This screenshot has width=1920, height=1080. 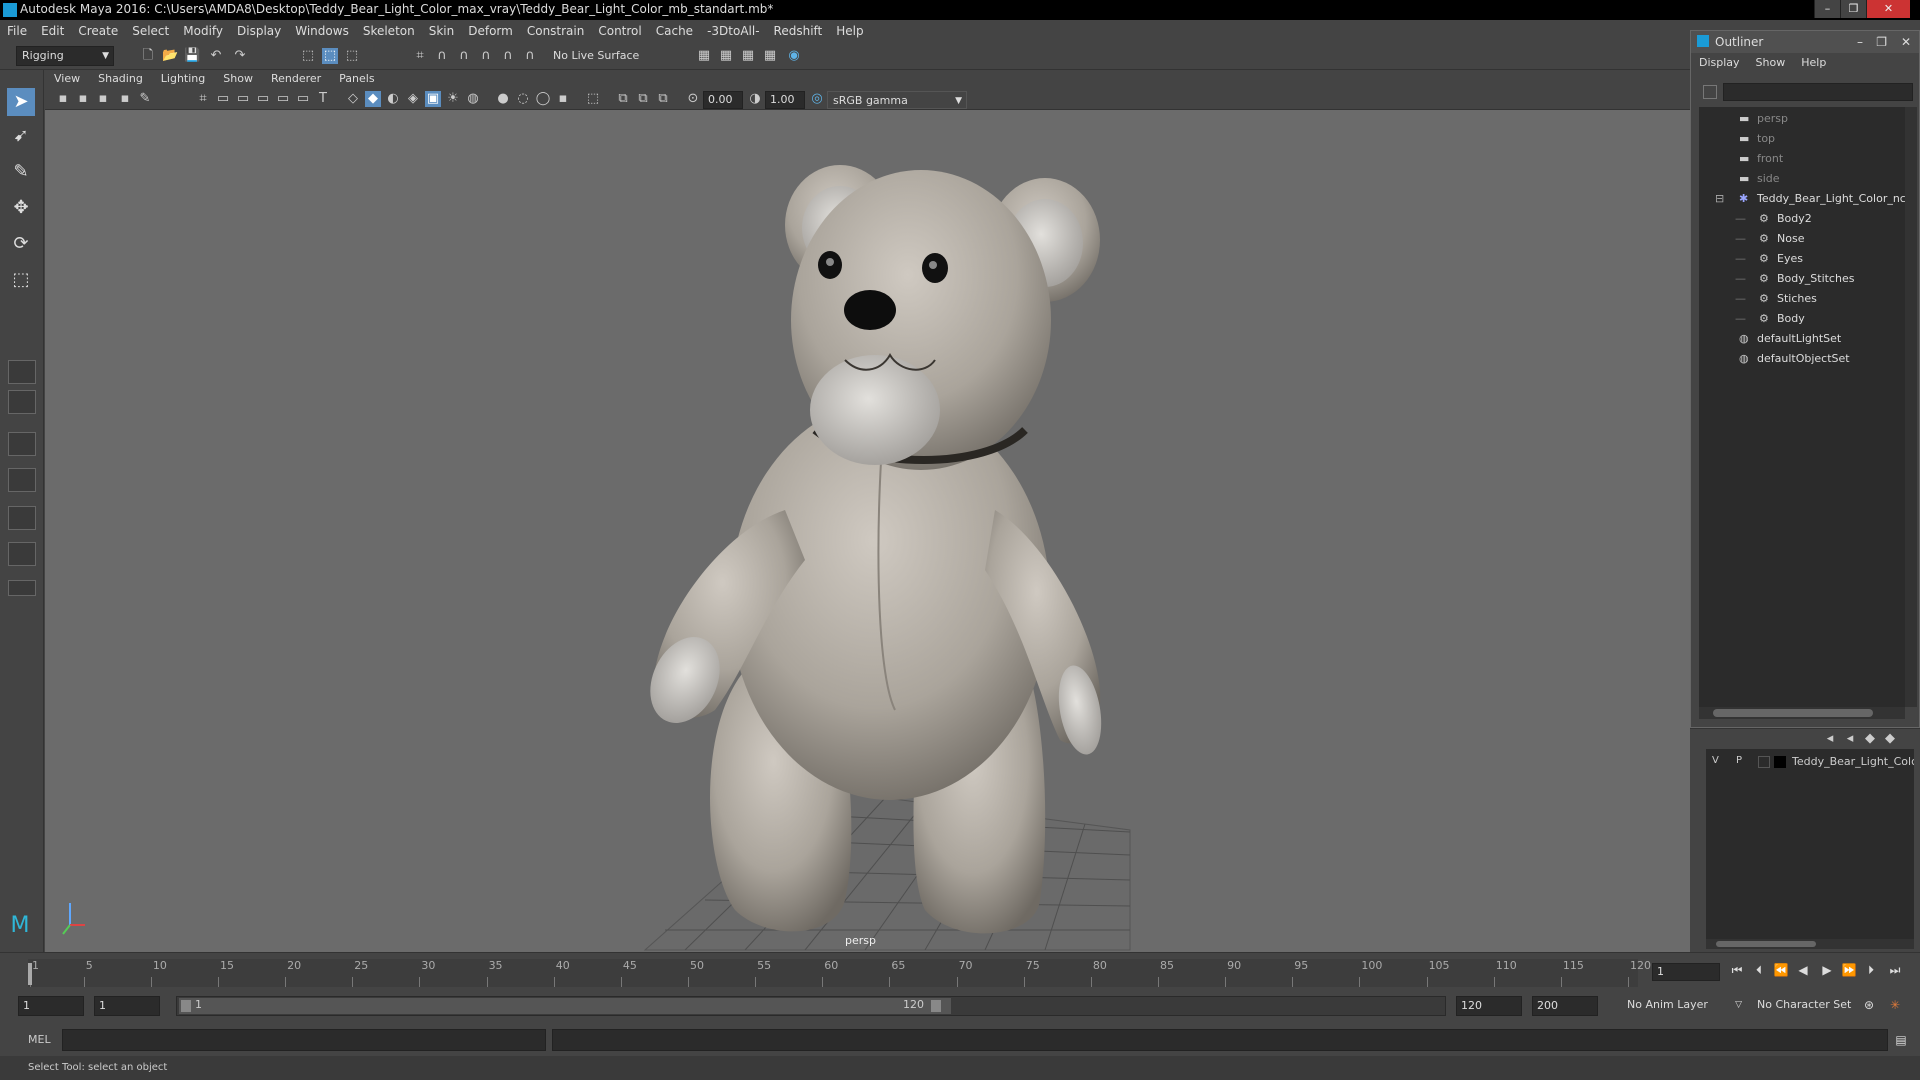 What do you see at coordinates (798, 31) in the screenshot?
I see `menu-redshift: Redshift` at bounding box center [798, 31].